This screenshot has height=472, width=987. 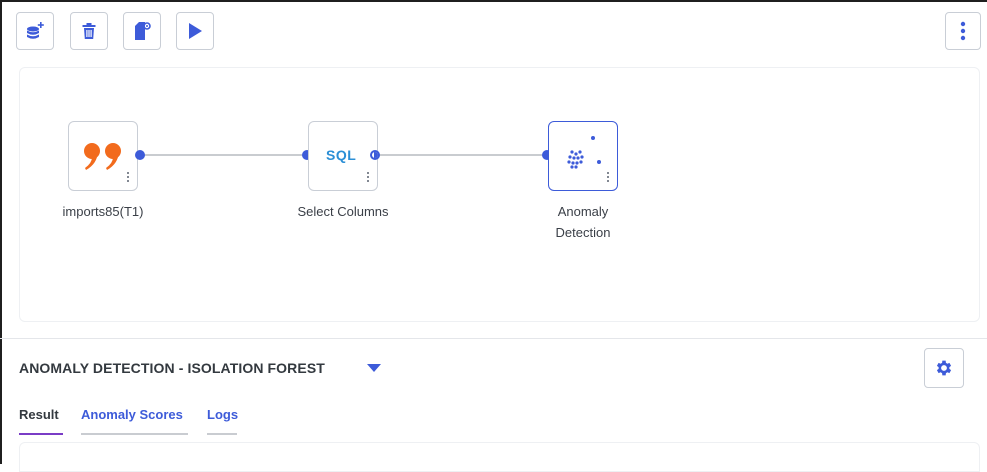 I want to click on node-label-imports85: imports85(T1), so click(x=103, y=211).